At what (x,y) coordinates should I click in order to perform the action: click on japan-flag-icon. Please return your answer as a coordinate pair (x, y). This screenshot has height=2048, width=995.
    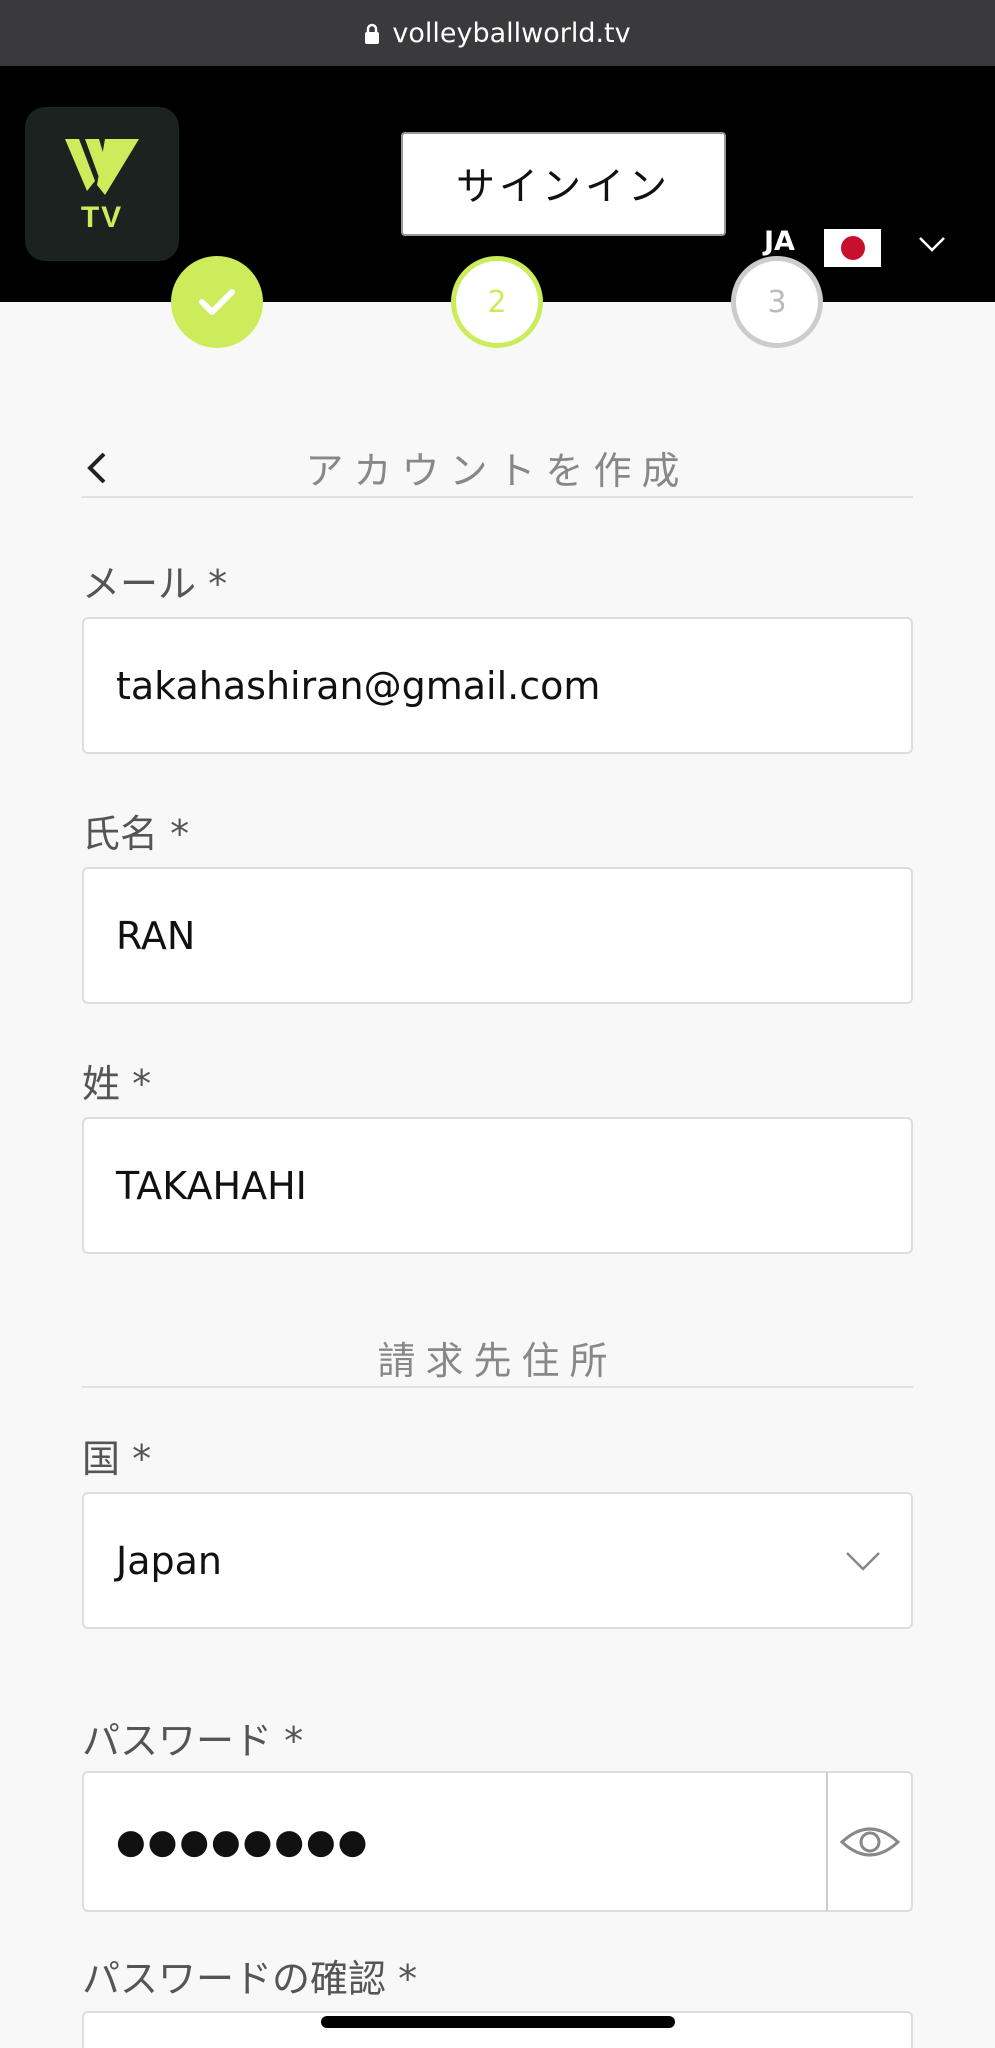
    Looking at the image, I should click on (852, 248).